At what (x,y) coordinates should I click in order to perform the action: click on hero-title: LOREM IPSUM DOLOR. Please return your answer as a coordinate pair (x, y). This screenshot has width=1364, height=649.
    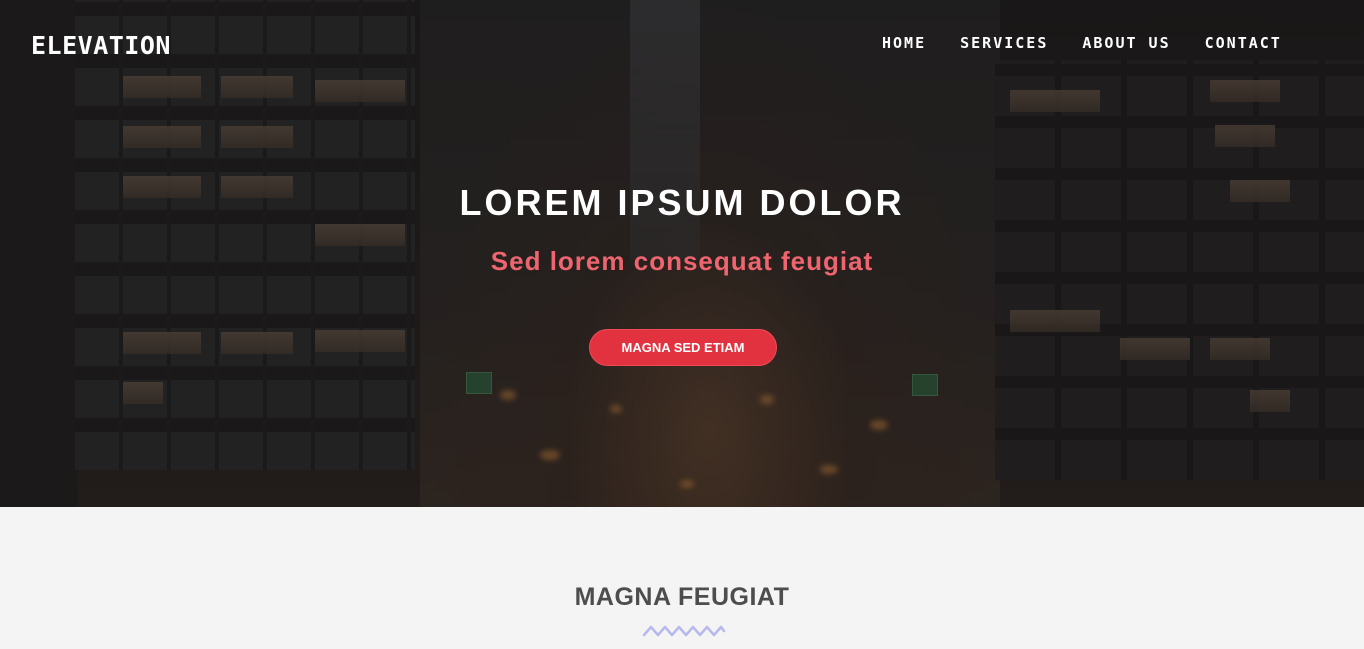
    Looking at the image, I should click on (682, 202).